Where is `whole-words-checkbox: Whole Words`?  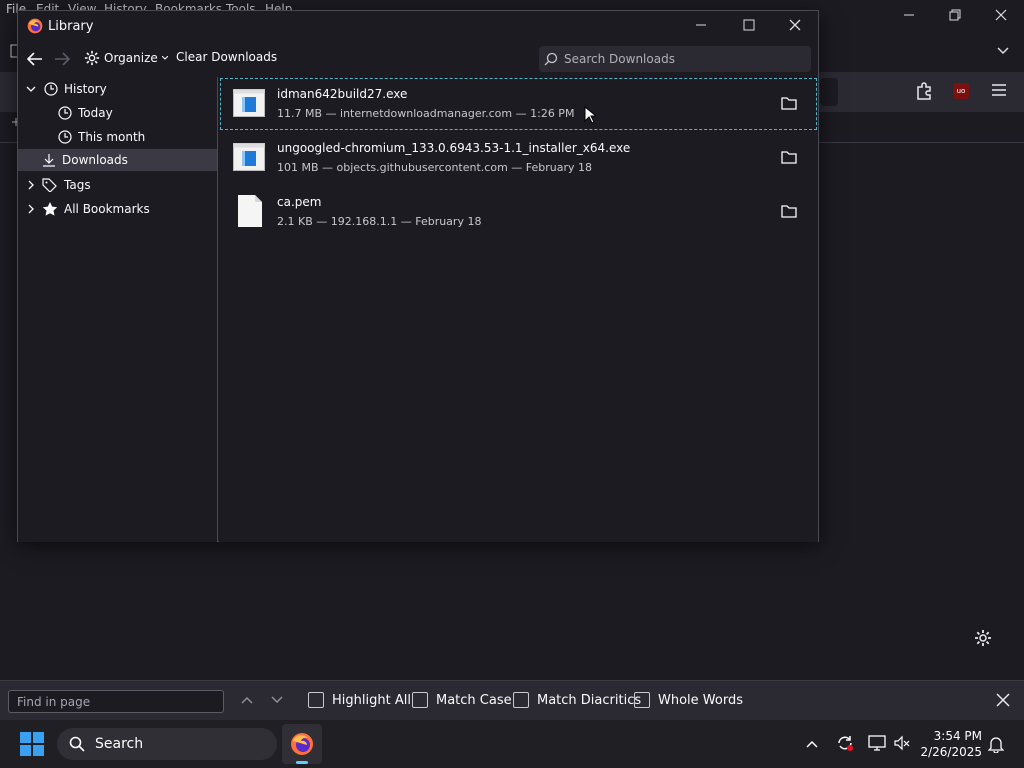
whole-words-checkbox: Whole Words is located at coordinates (688, 700).